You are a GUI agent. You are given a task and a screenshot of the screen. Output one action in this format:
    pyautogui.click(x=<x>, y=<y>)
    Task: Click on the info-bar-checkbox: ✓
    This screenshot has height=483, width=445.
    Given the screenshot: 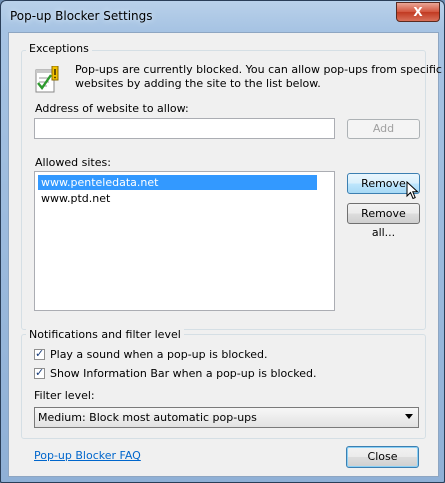 What is the action you would take?
    pyautogui.click(x=39, y=372)
    